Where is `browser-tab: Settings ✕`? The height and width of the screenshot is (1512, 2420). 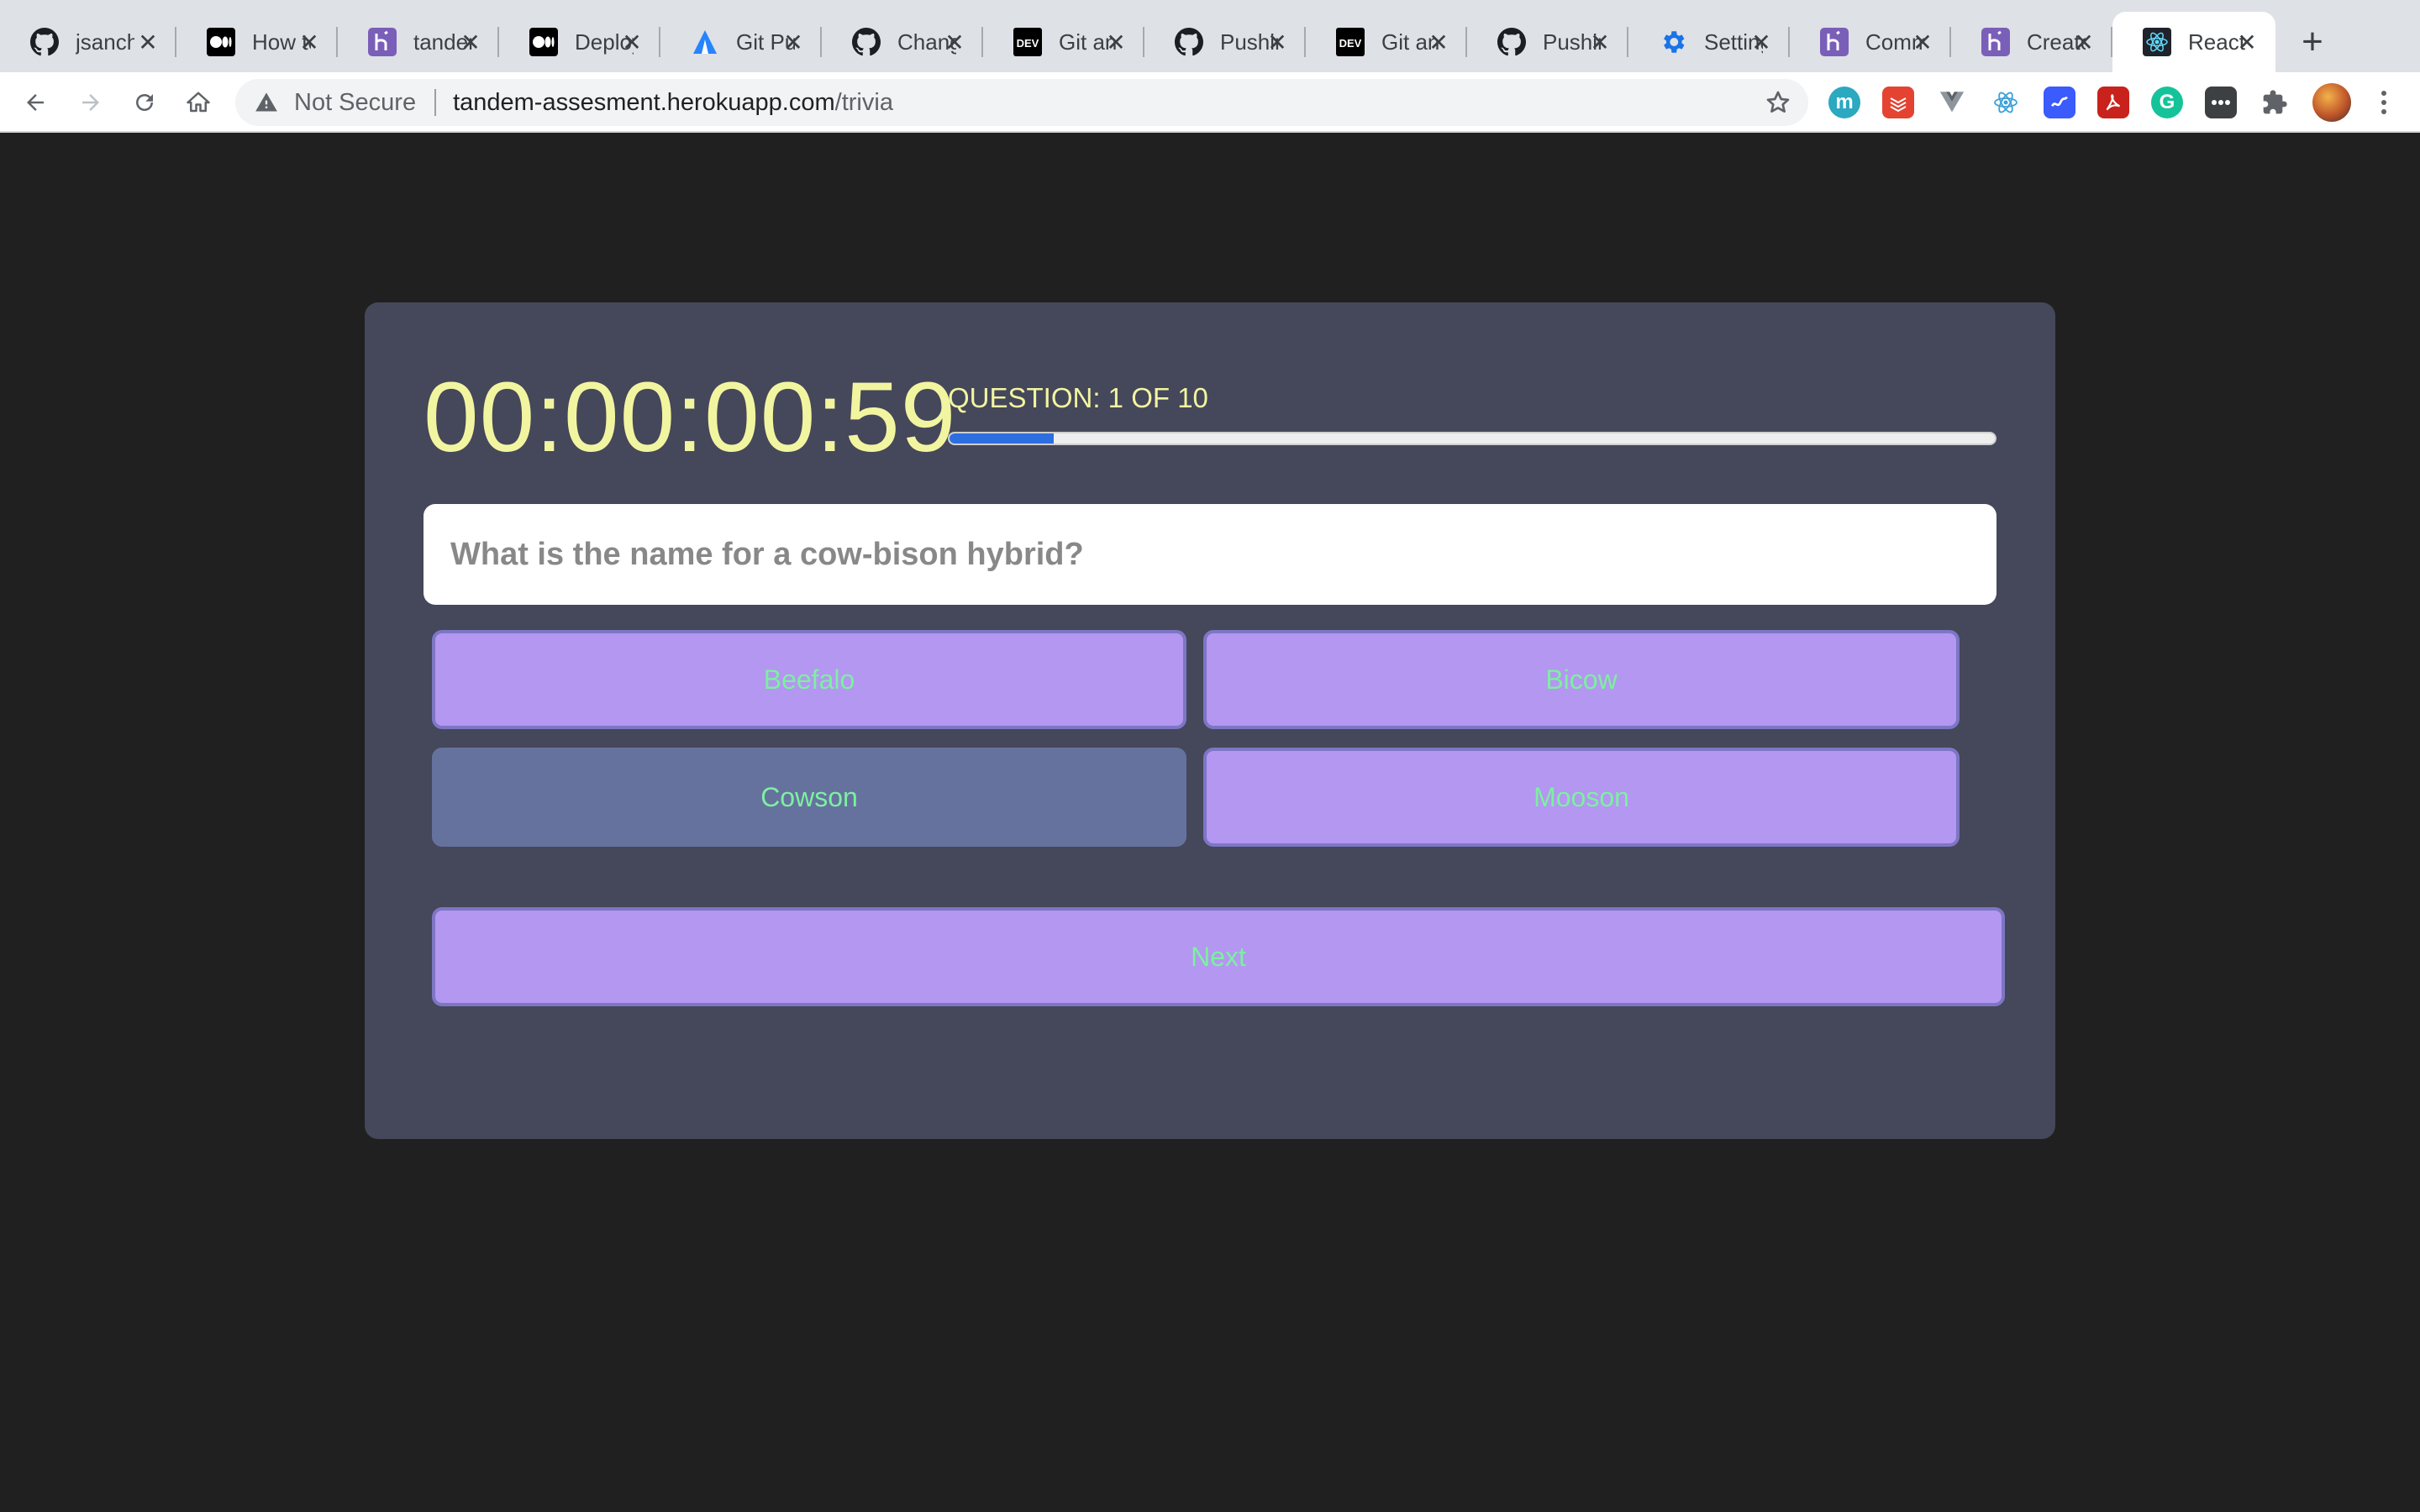
browser-tab: Settings ✕ is located at coordinates (1709, 42).